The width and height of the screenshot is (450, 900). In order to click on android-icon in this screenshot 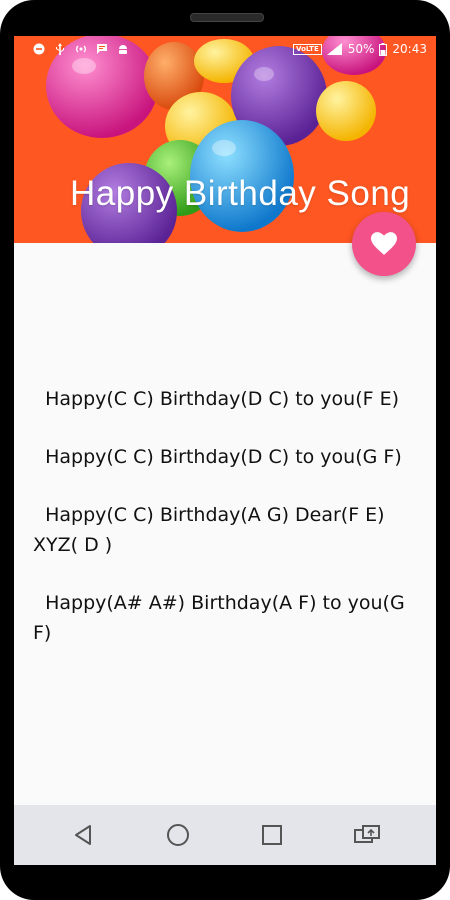, I will do `click(123, 49)`.